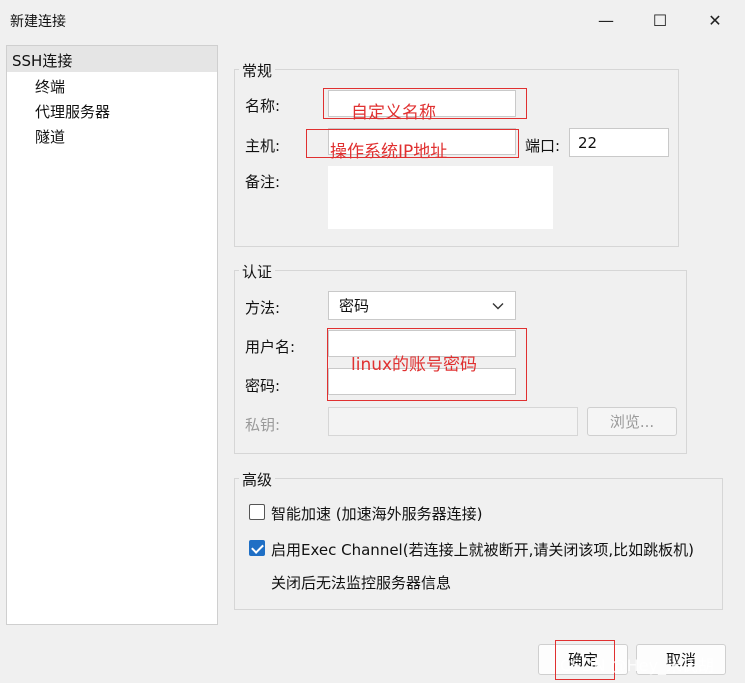  Describe the element at coordinates (414, 365) in the screenshot. I see `credentials-annotation: linux的账号密码` at that location.